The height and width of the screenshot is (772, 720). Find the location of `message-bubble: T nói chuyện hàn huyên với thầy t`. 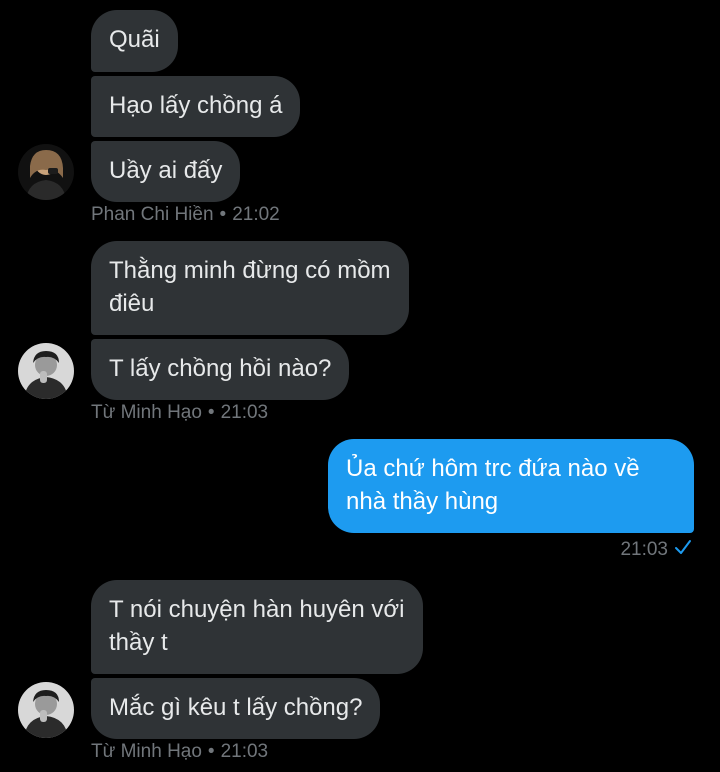

message-bubble: T nói chuyện hàn huyên với thầy t is located at coordinates (257, 627).